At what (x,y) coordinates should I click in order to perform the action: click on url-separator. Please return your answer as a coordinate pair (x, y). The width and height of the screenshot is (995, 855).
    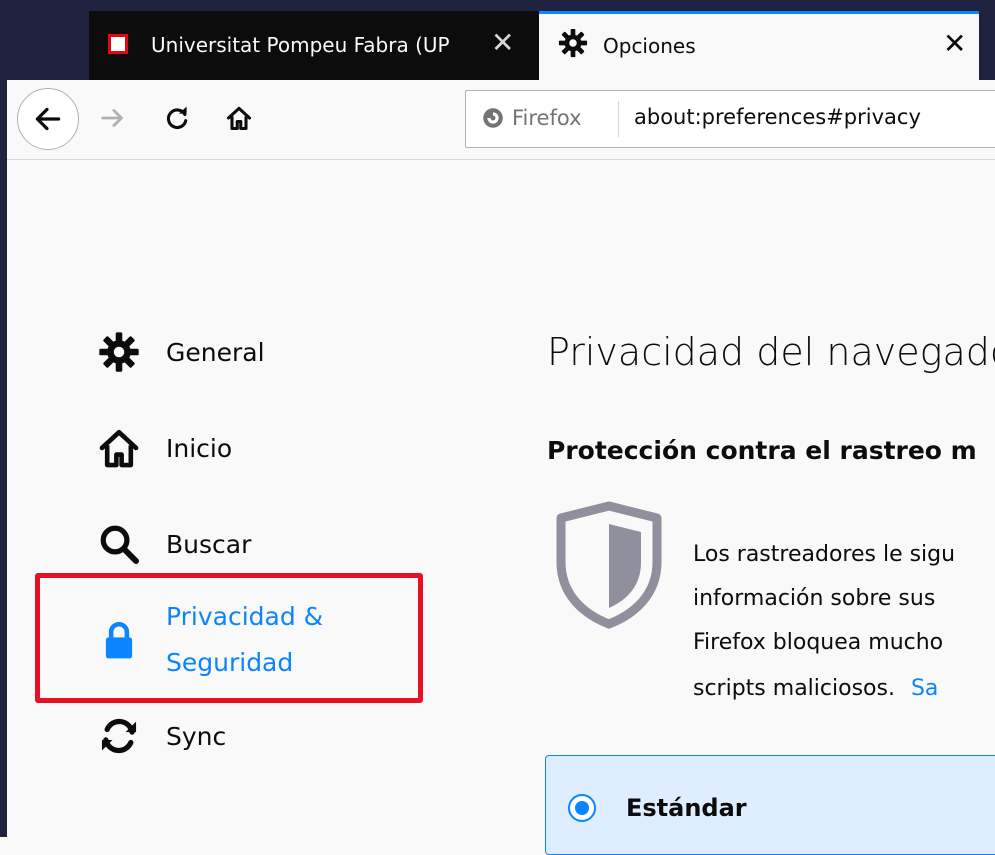
    Looking at the image, I should click on (618, 119).